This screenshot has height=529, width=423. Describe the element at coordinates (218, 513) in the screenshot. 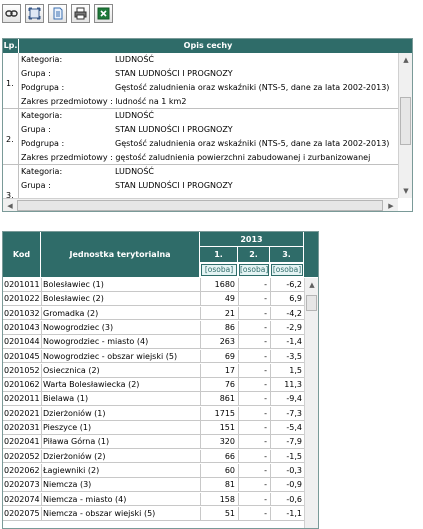

I see `cell-col-1: 51` at that location.